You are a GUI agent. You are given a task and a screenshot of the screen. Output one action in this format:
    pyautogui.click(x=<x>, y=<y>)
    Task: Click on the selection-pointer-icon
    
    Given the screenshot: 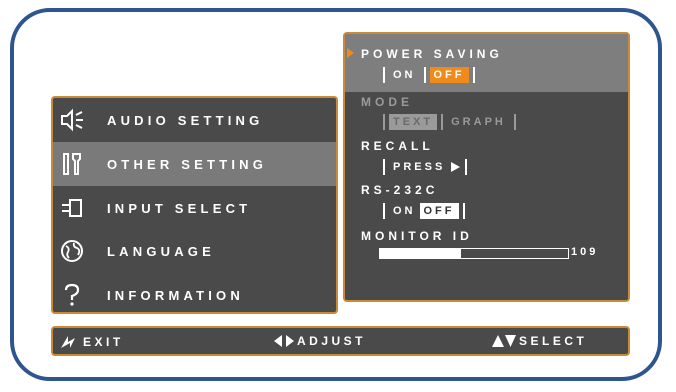 What is the action you would take?
    pyautogui.click(x=350, y=53)
    